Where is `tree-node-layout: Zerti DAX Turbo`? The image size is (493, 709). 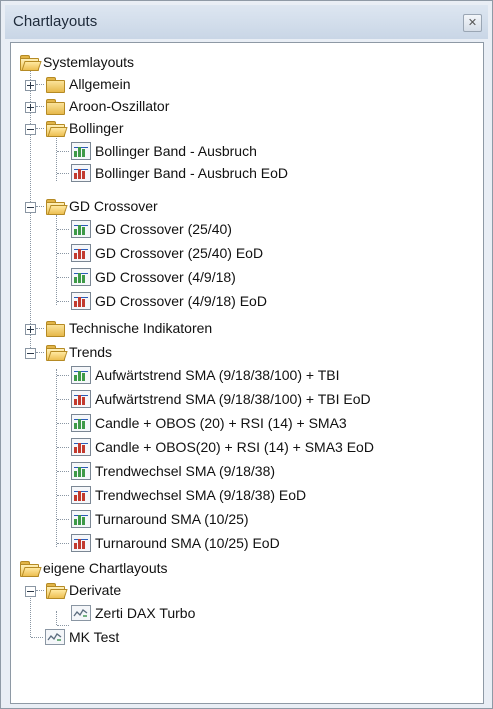
tree-node-layout: Zerti DAX Turbo is located at coordinates (133, 613).